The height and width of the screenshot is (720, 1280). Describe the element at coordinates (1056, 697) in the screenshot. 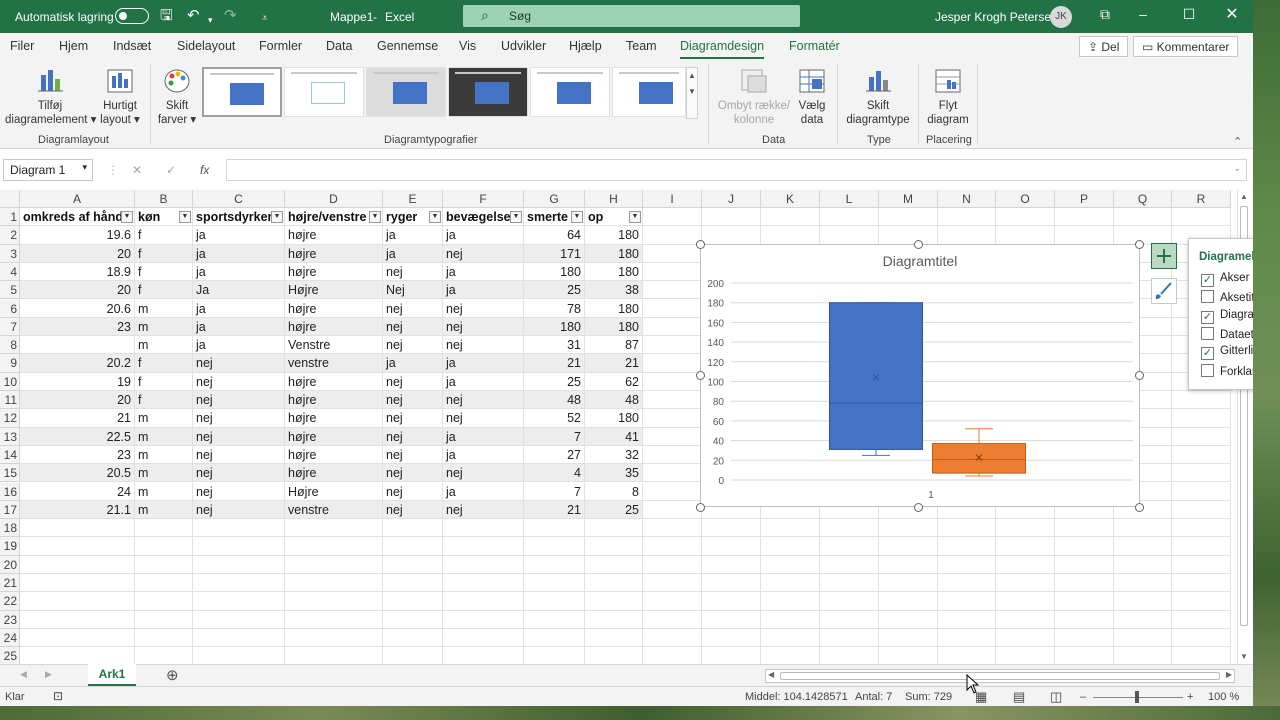

I see `page-break-view-icon: ◫` at that location.